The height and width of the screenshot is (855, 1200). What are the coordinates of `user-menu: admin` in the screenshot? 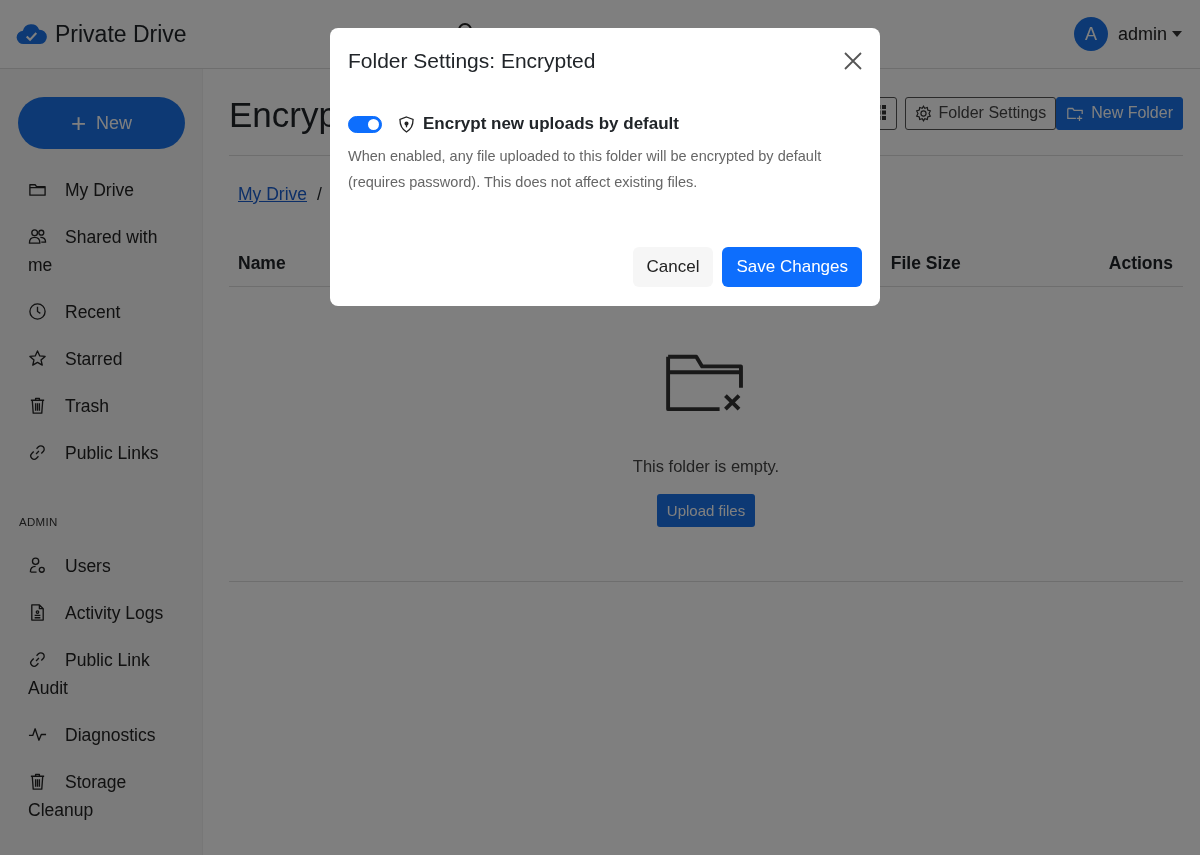 It's located at (1149, 34).